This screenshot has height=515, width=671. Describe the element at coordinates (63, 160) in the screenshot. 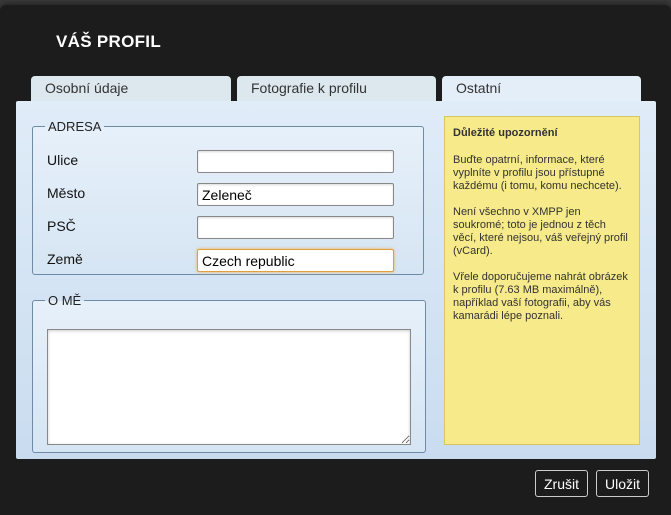

I see `street-label: Ulice` at that location.